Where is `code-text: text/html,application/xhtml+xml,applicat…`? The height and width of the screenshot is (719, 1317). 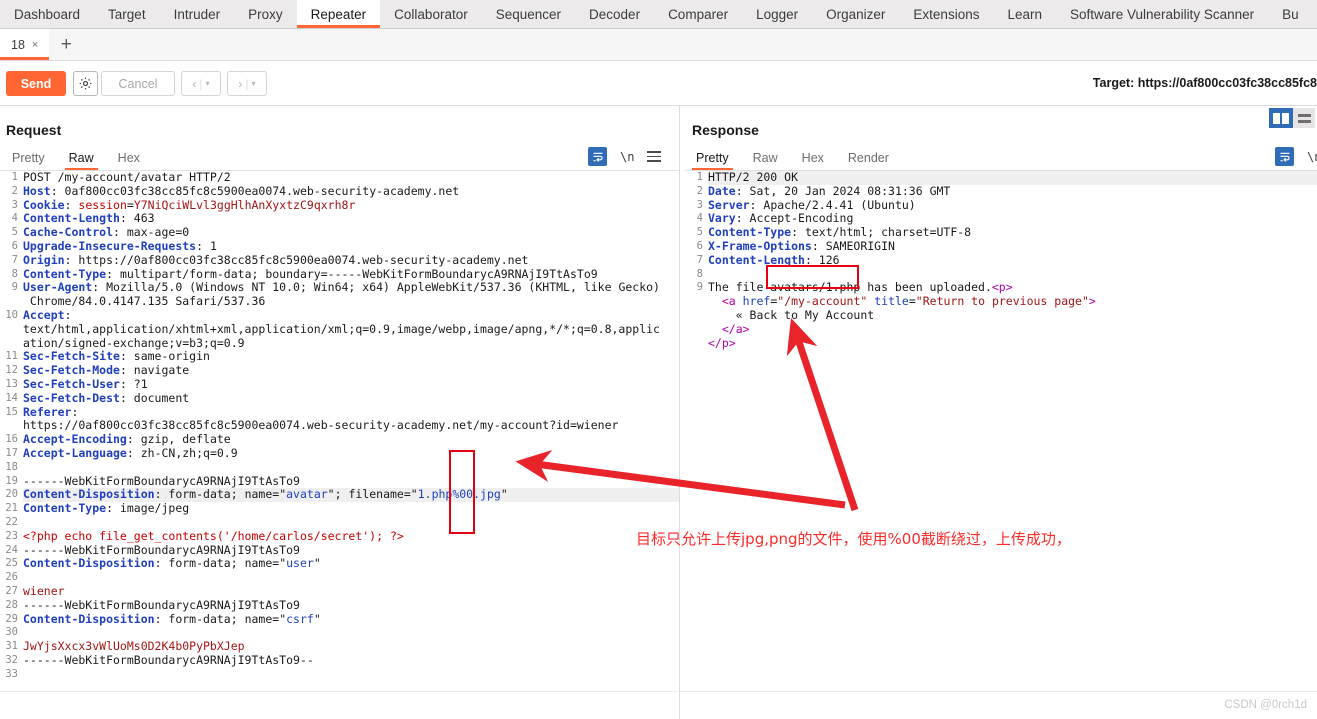
code-text: text/html,application/xhtml+xml,applicat… is located at coordinates (341, 328).